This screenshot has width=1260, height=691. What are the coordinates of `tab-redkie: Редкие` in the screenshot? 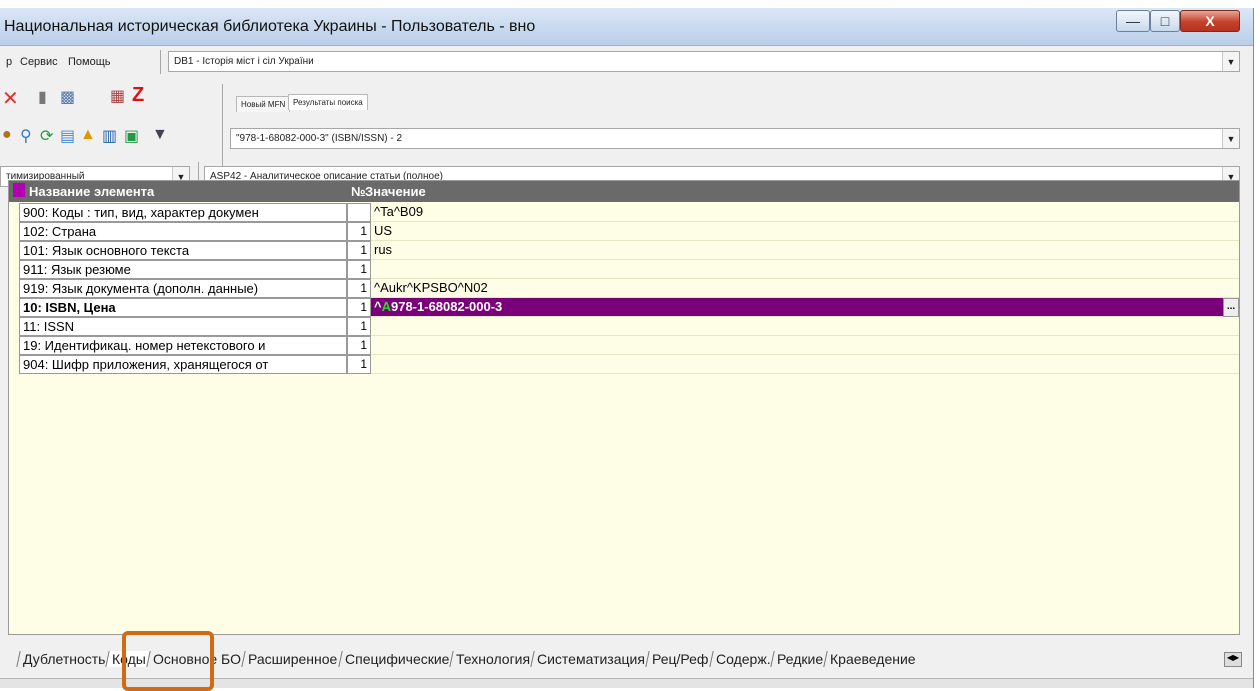 It's located at (798, 659).